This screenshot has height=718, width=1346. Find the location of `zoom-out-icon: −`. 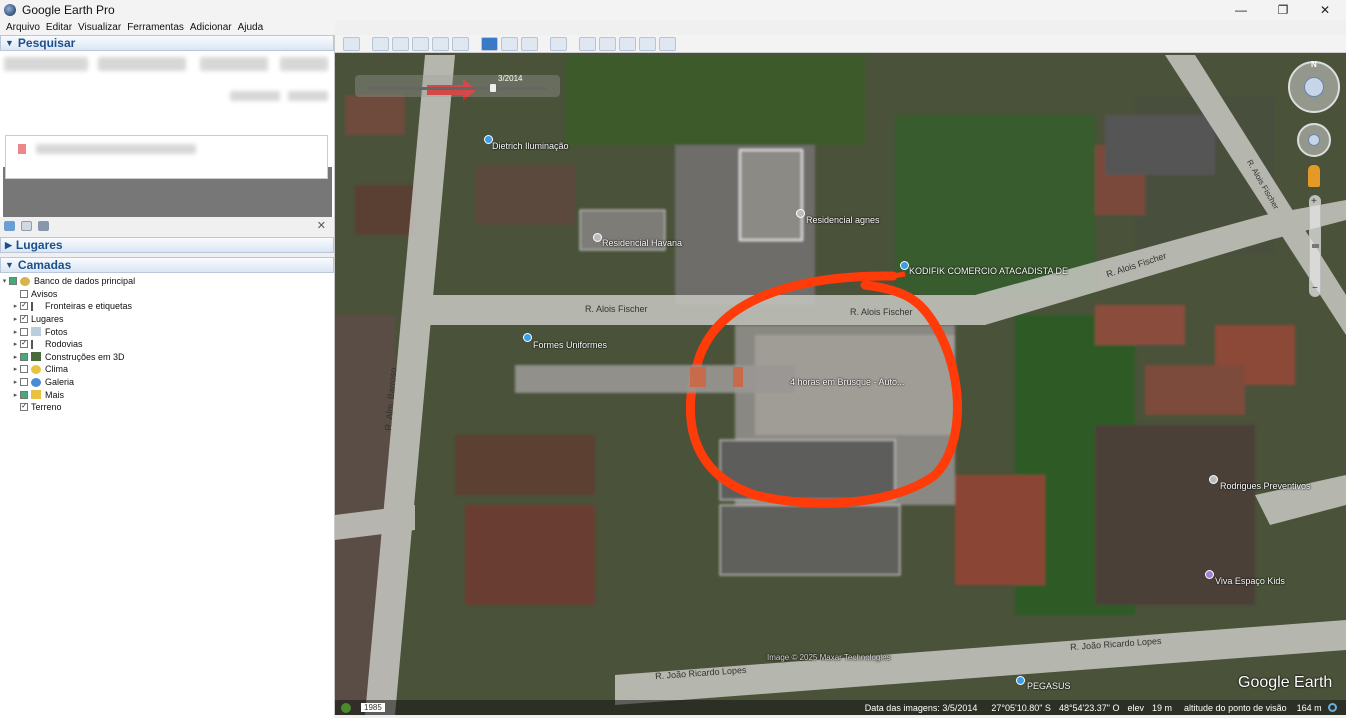

zoom-out-icon: − is located at coordinates (1315, 288).